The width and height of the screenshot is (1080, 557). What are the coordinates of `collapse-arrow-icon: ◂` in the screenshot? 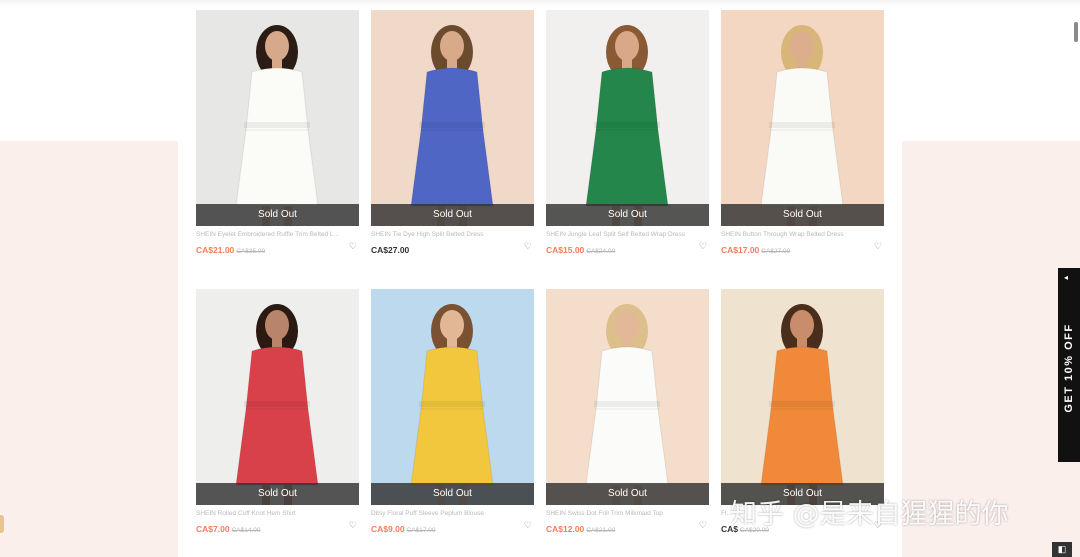 It's located at (1066, 277).